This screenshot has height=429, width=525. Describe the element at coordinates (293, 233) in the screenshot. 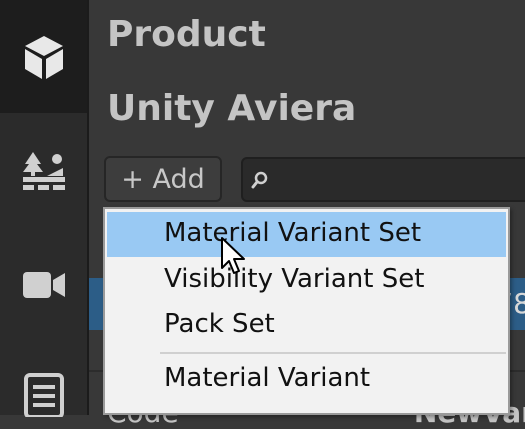

I see `menu-item-label: Material Variant Set` at that location.